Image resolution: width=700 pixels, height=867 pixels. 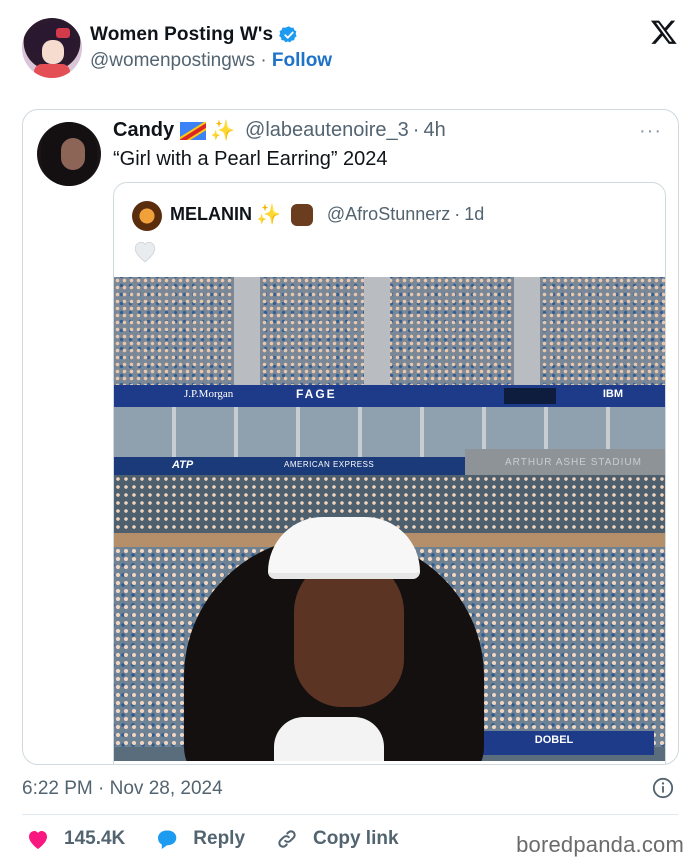 I want to click on portrait-face, so click(x=349, y=632).